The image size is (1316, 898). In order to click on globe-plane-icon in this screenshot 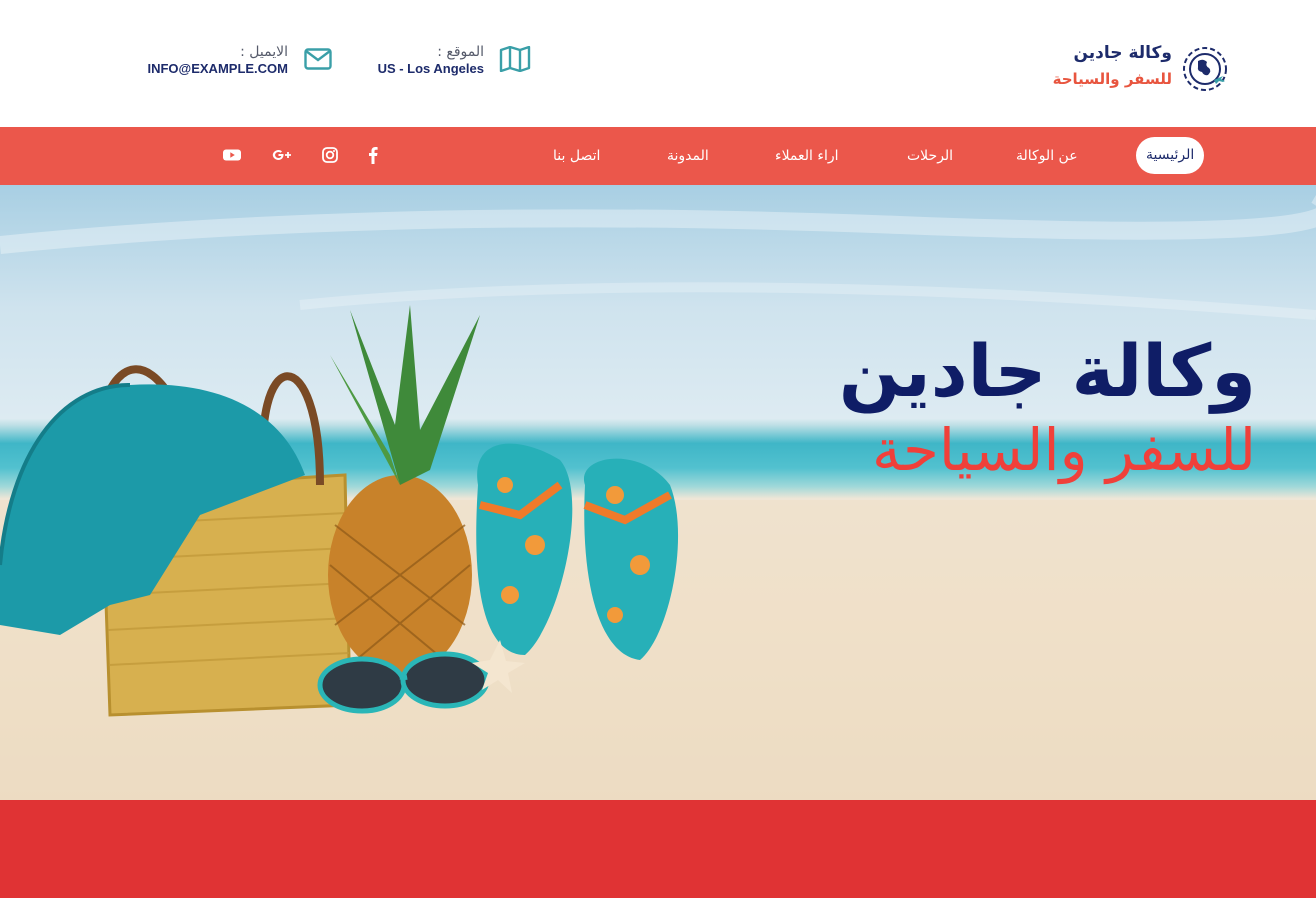, I will do `click(1205, 69)`.